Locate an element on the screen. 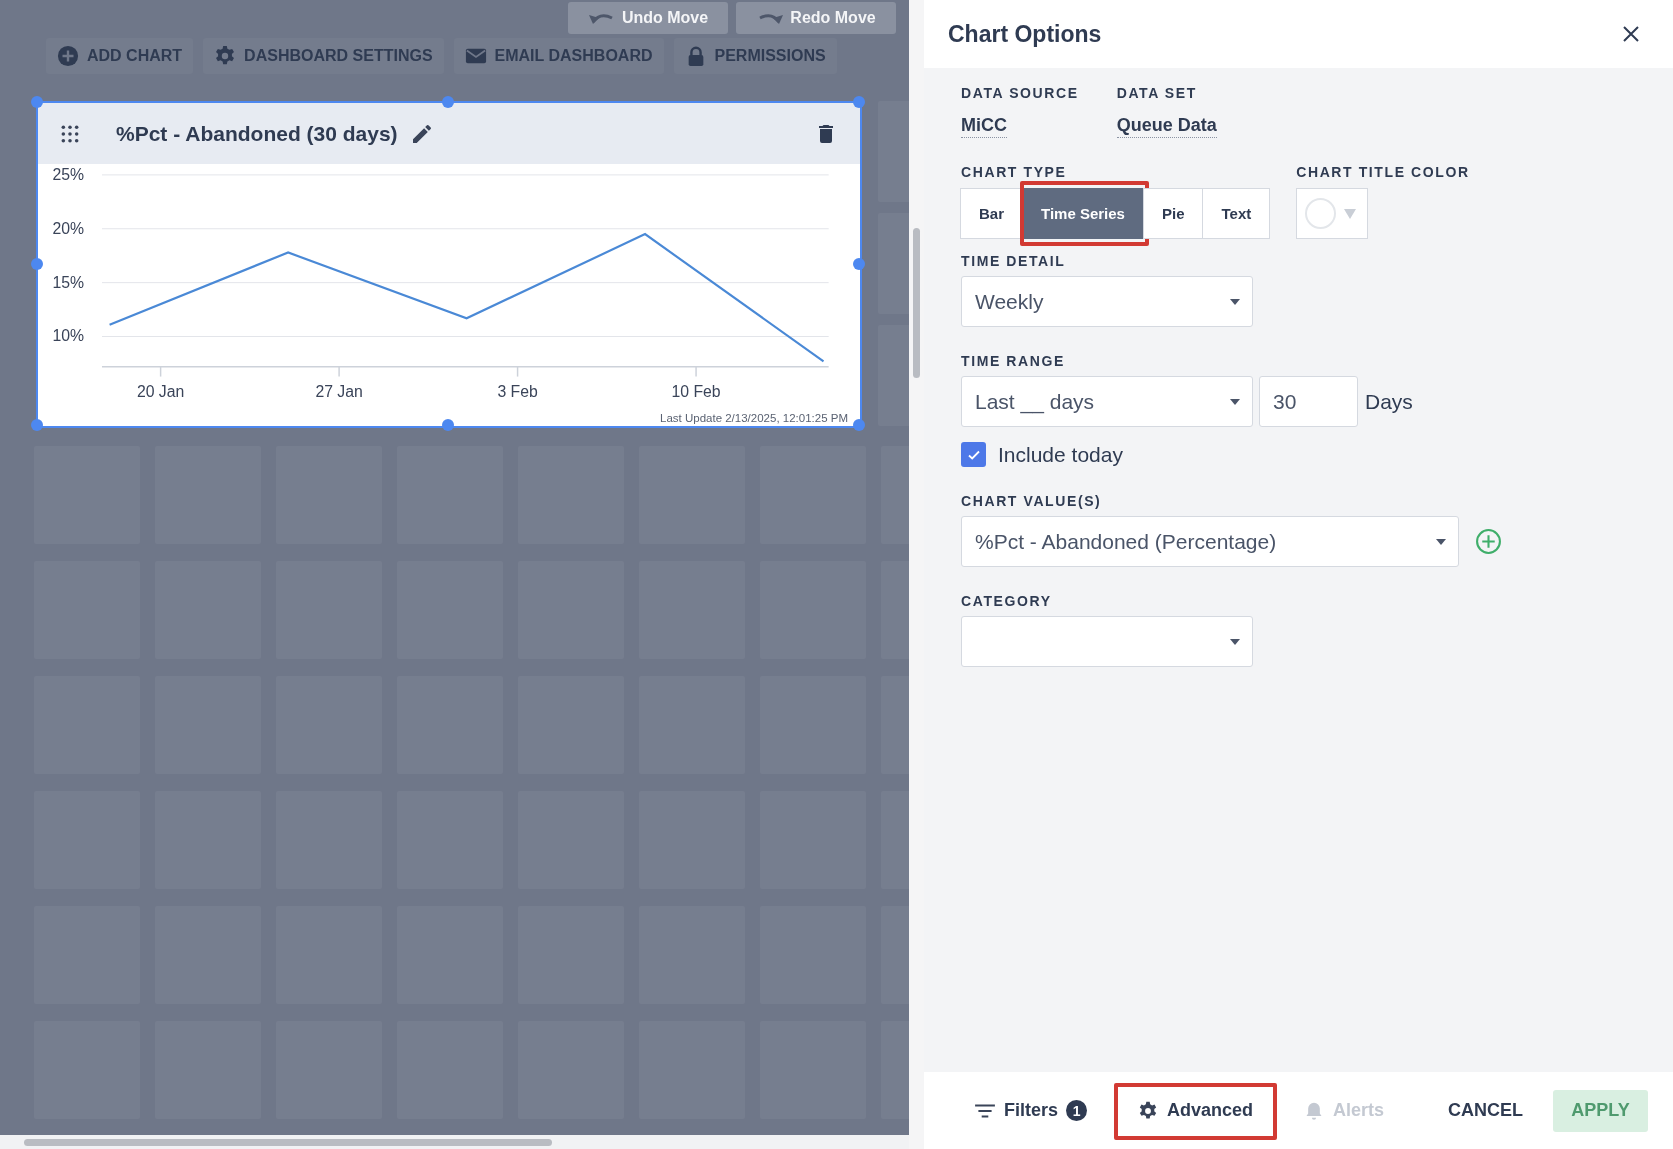 The height and width of the screenshot is (1149, 1673). vertical-scrollbar is located at coordinates (916, 574).